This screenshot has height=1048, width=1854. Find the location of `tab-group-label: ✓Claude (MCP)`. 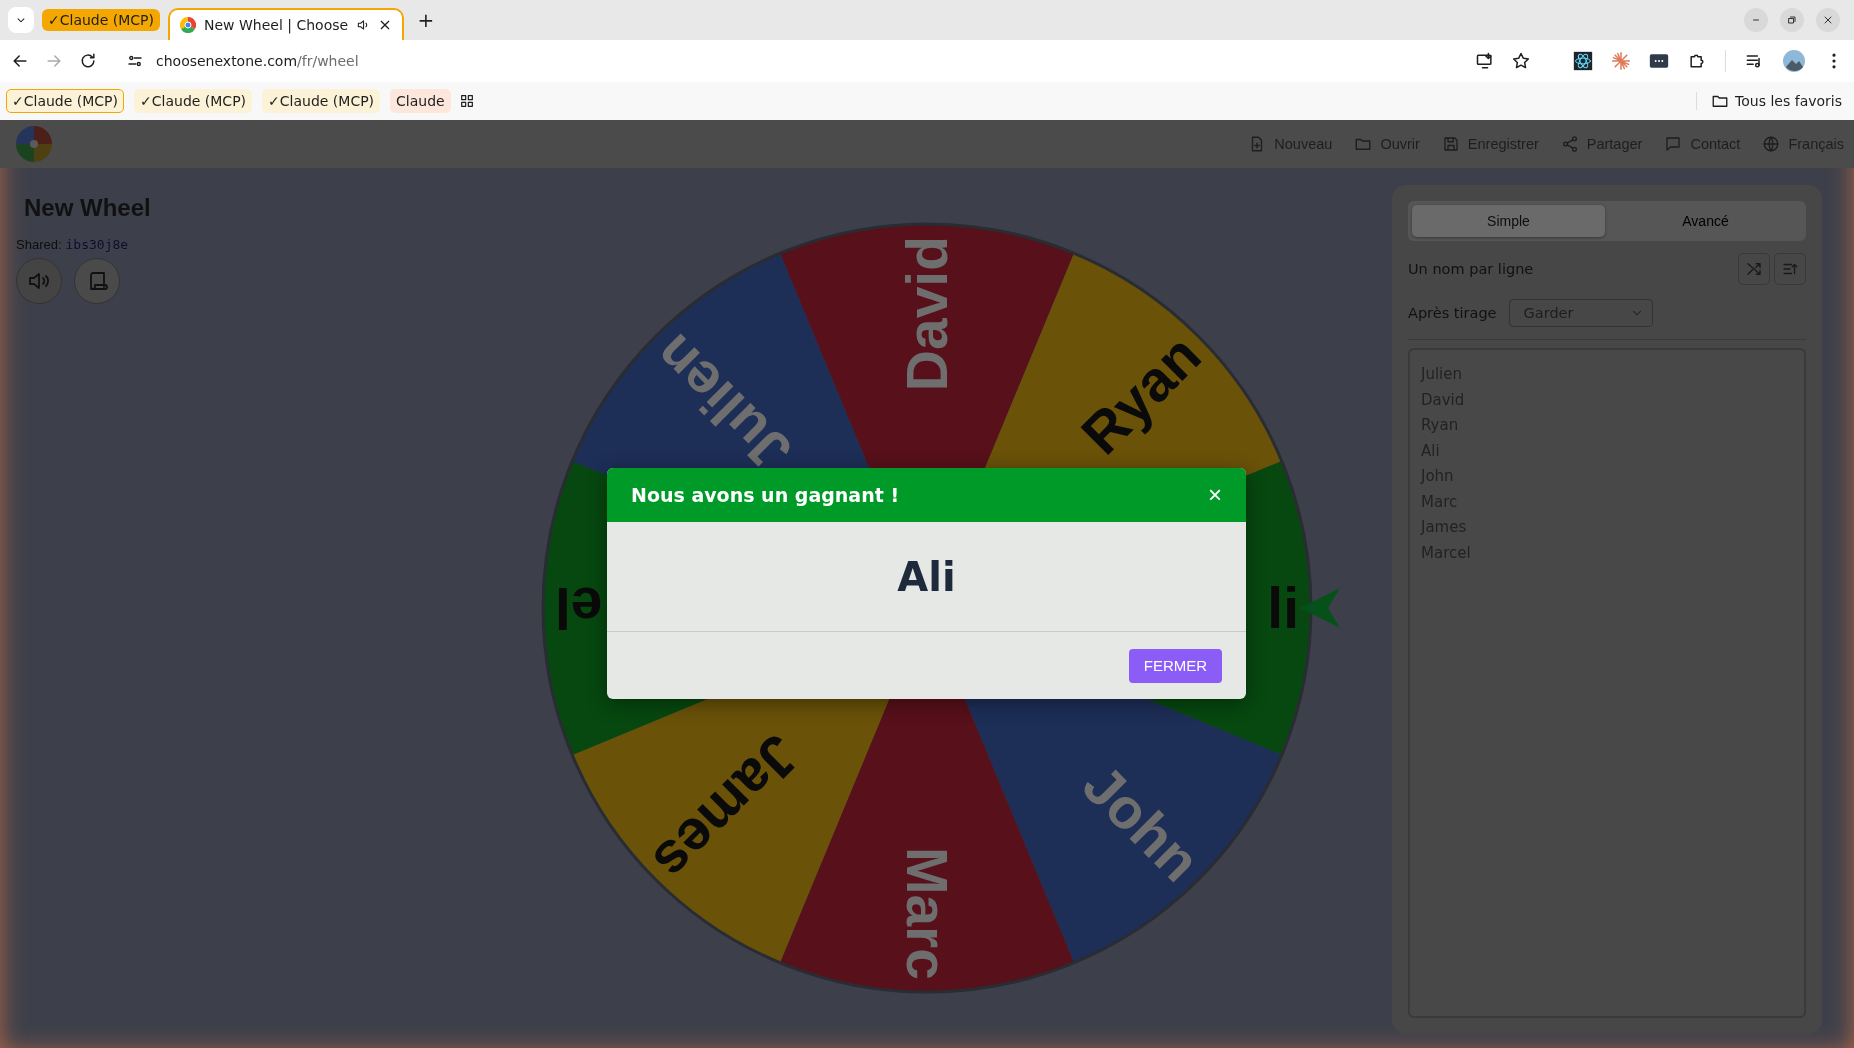

tab-group-label: ✓Claude (MCP) is located at coordinates (101, 20).